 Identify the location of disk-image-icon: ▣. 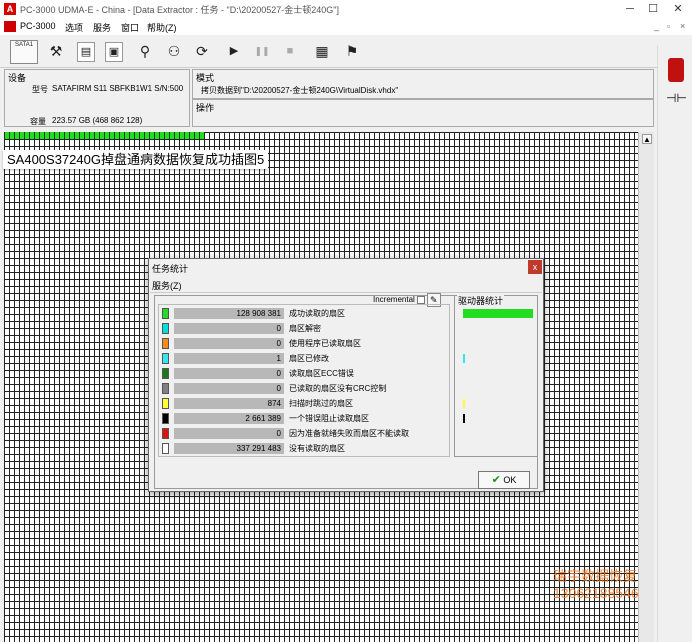
(114, 52).